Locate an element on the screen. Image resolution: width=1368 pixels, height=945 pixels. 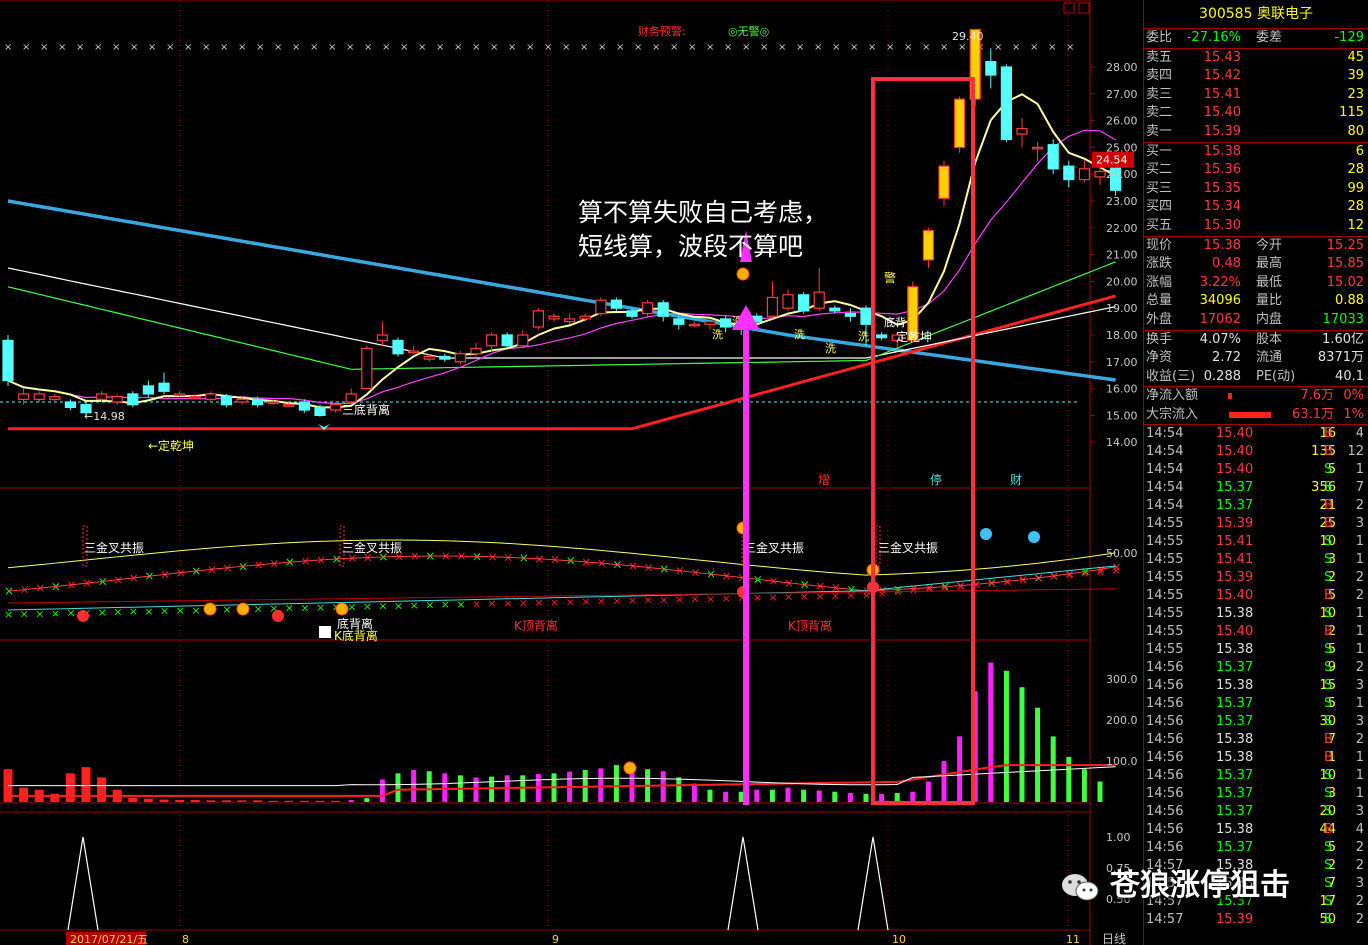
stat-value: 17033 is located at coordinates (1343, 319).